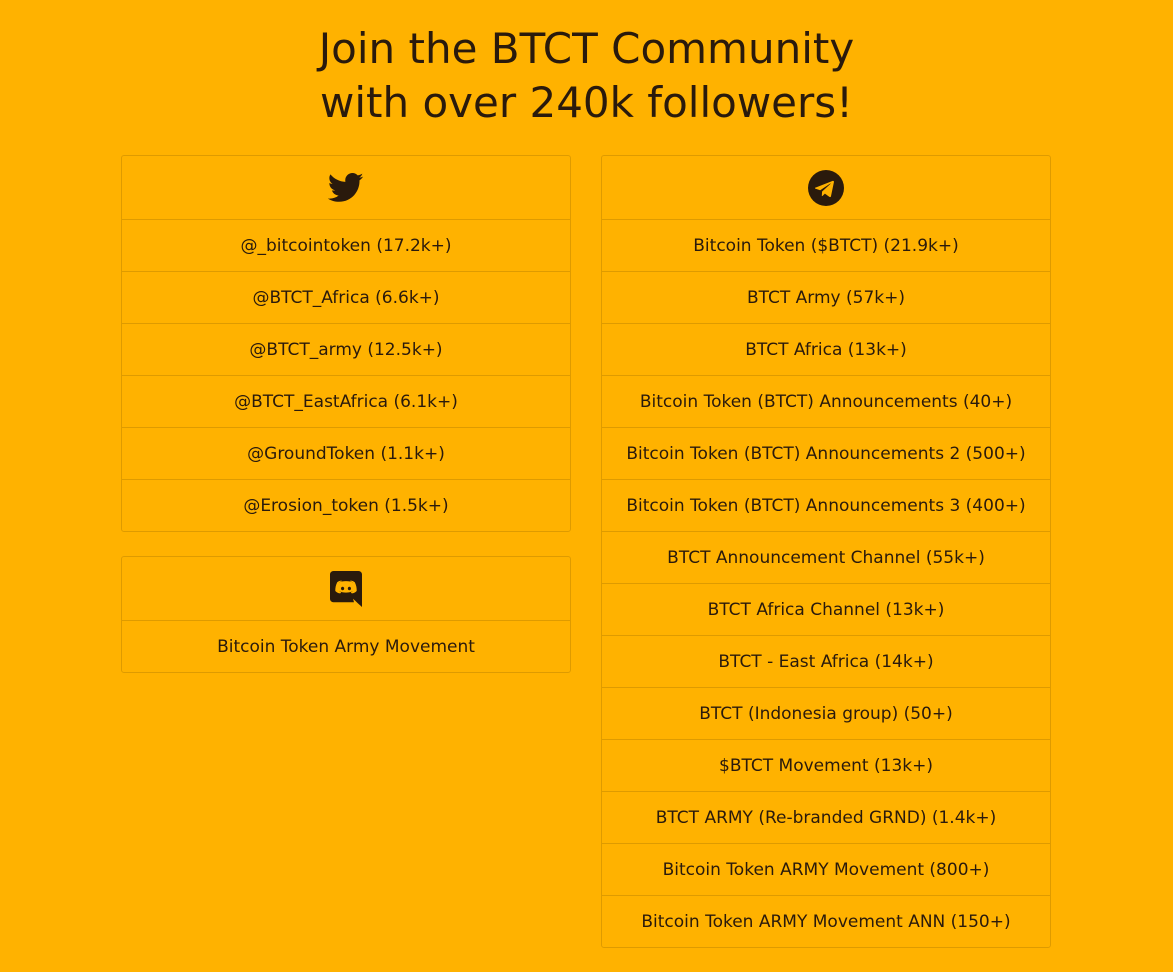  I want to click on discord-card: Bitcoin Token Army Movement, so click(346, 614).